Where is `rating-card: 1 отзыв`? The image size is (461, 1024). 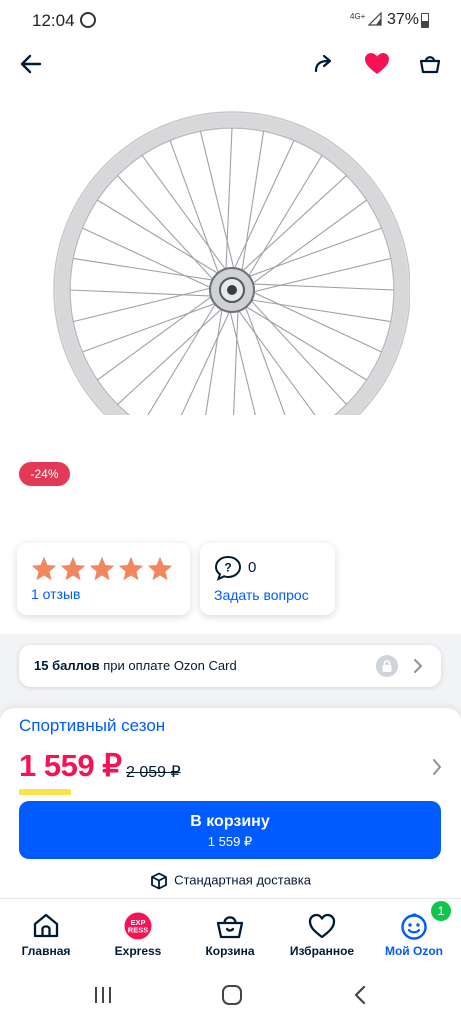 rating-card: 1 отзыв is located at coordinates (103, 579).